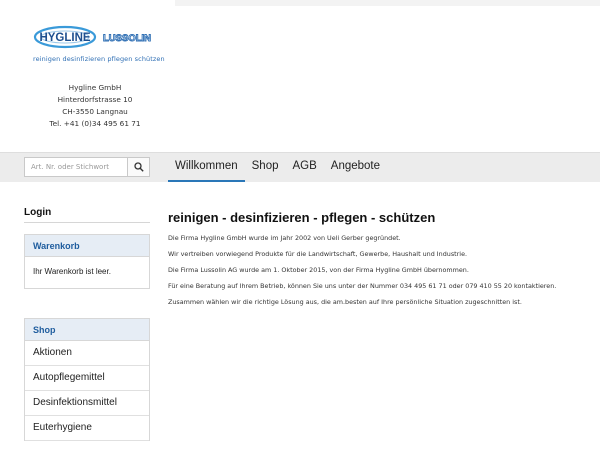 This screenshot has width=600, height=450. Describe the element at coordinates (64, 38) in the screenshot. I see `logo-text-hygline: HYGLINE` at that location.